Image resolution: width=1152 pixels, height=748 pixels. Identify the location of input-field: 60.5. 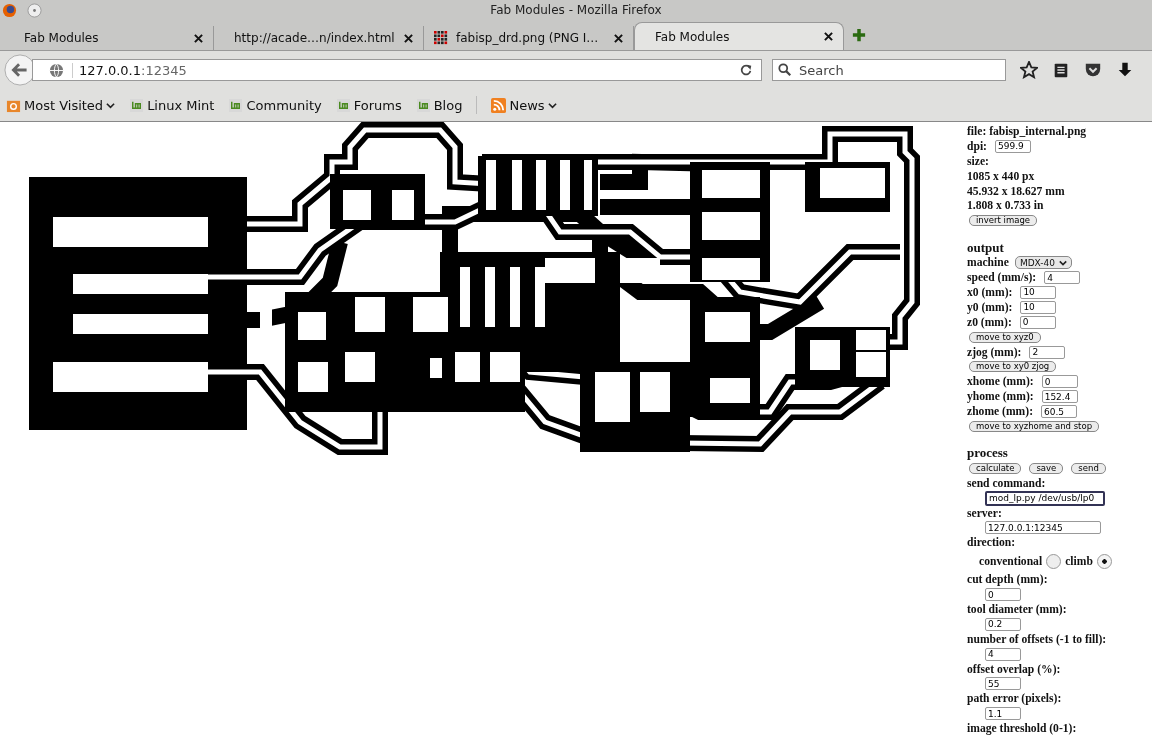
(1059, 412).